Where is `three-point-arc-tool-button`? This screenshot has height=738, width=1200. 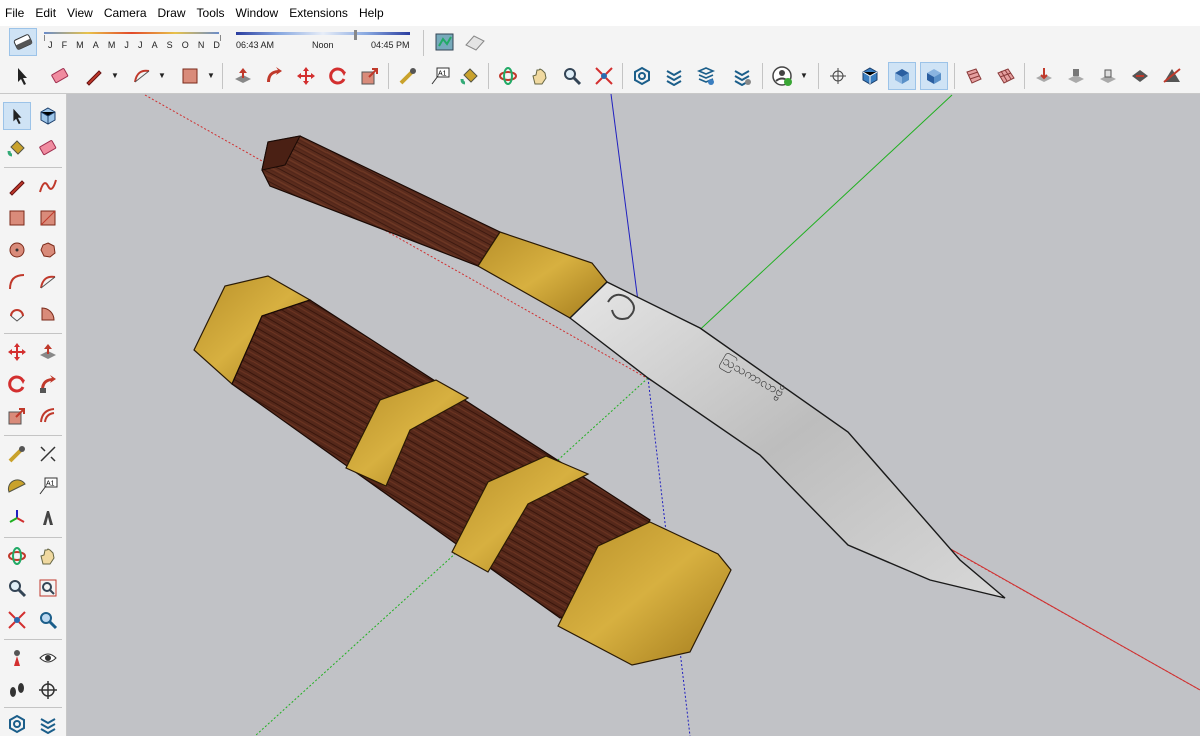 three-point-arc-tool-button is located at coordinates (17, 314).